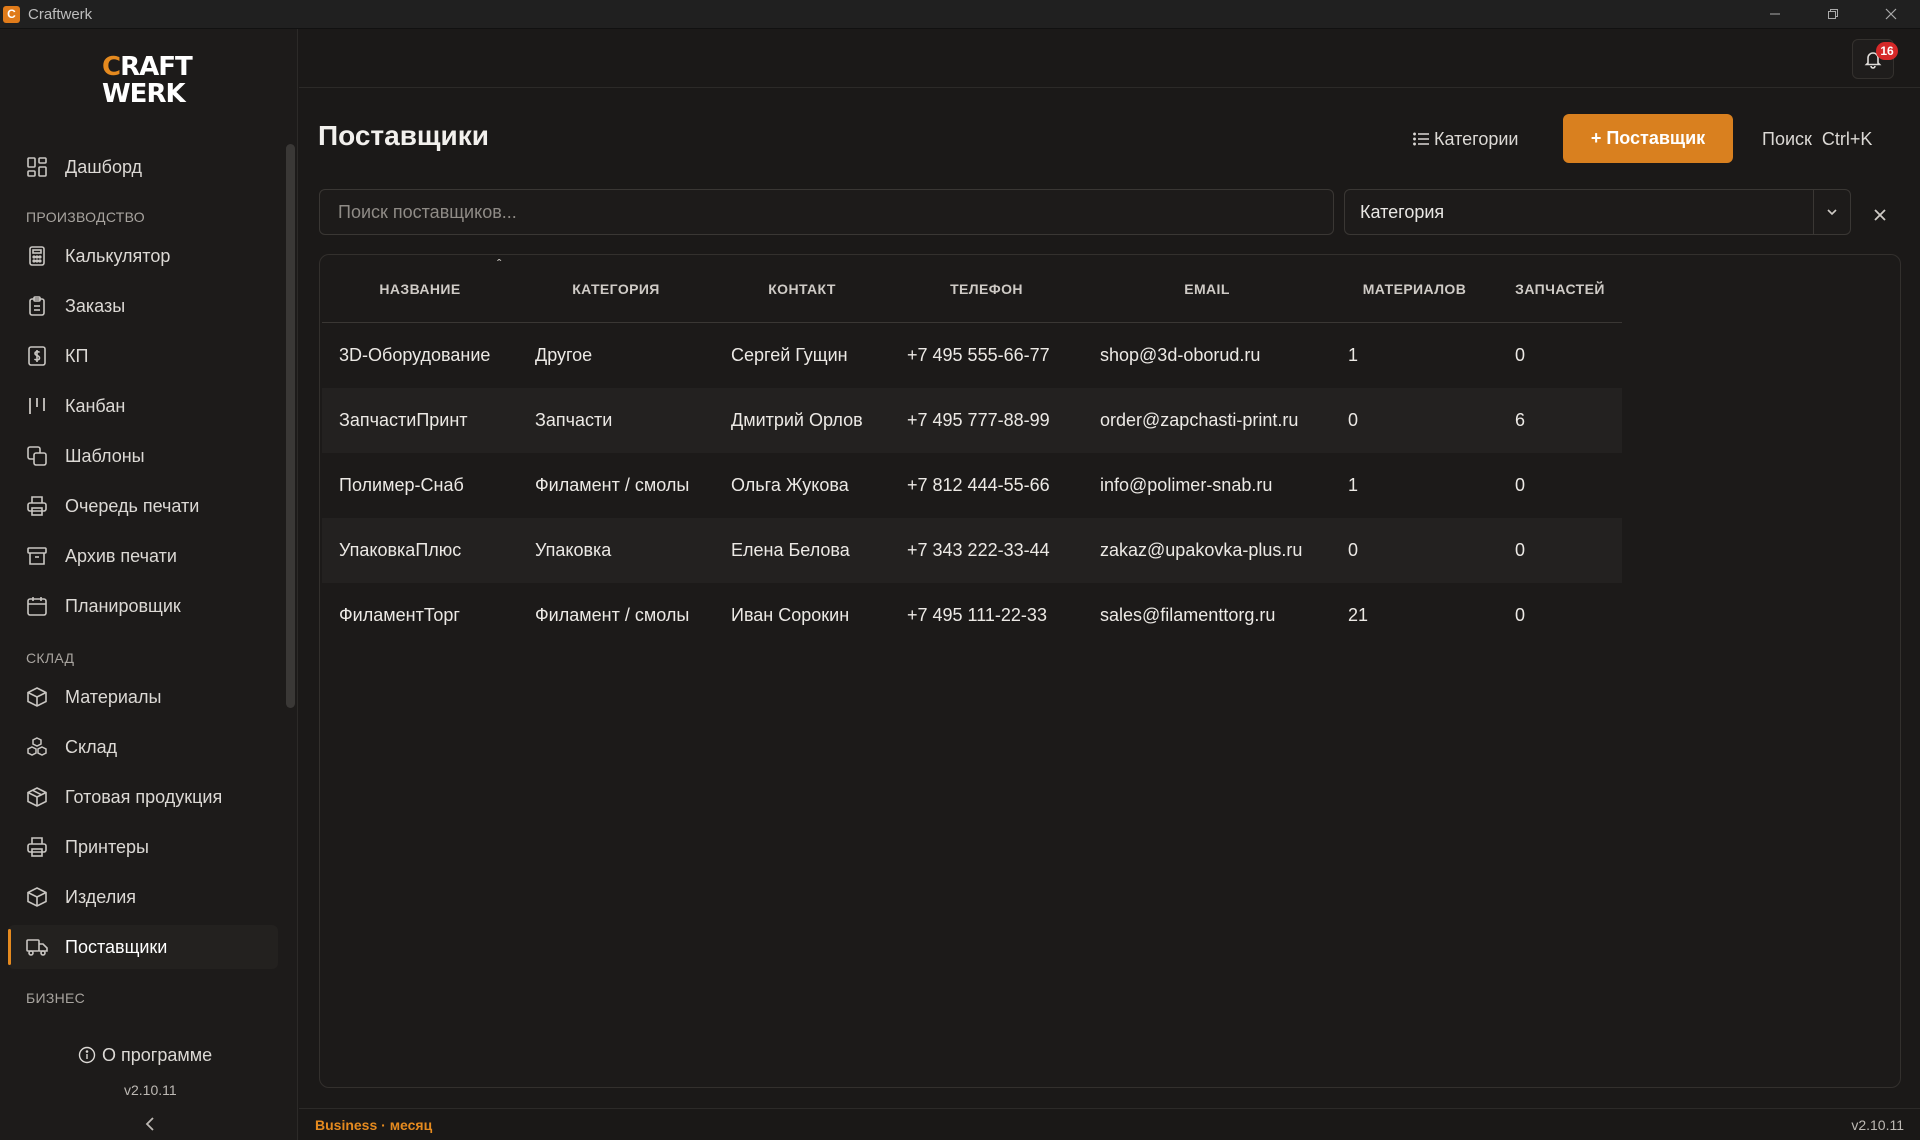 This screenshot has width=1920, height=1140. I want to click on sidebar-item-label: Шаблоны, so click(105, 455).